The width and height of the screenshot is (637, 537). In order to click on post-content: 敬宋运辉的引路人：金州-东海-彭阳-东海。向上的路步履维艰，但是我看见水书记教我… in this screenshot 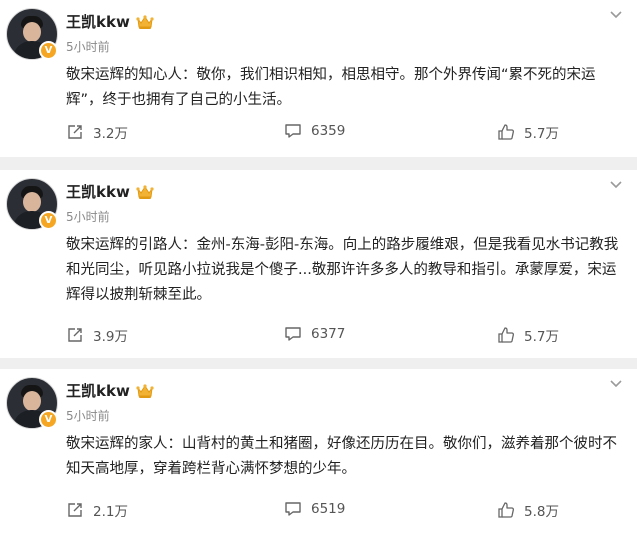, I will do `click(342, 270)`.